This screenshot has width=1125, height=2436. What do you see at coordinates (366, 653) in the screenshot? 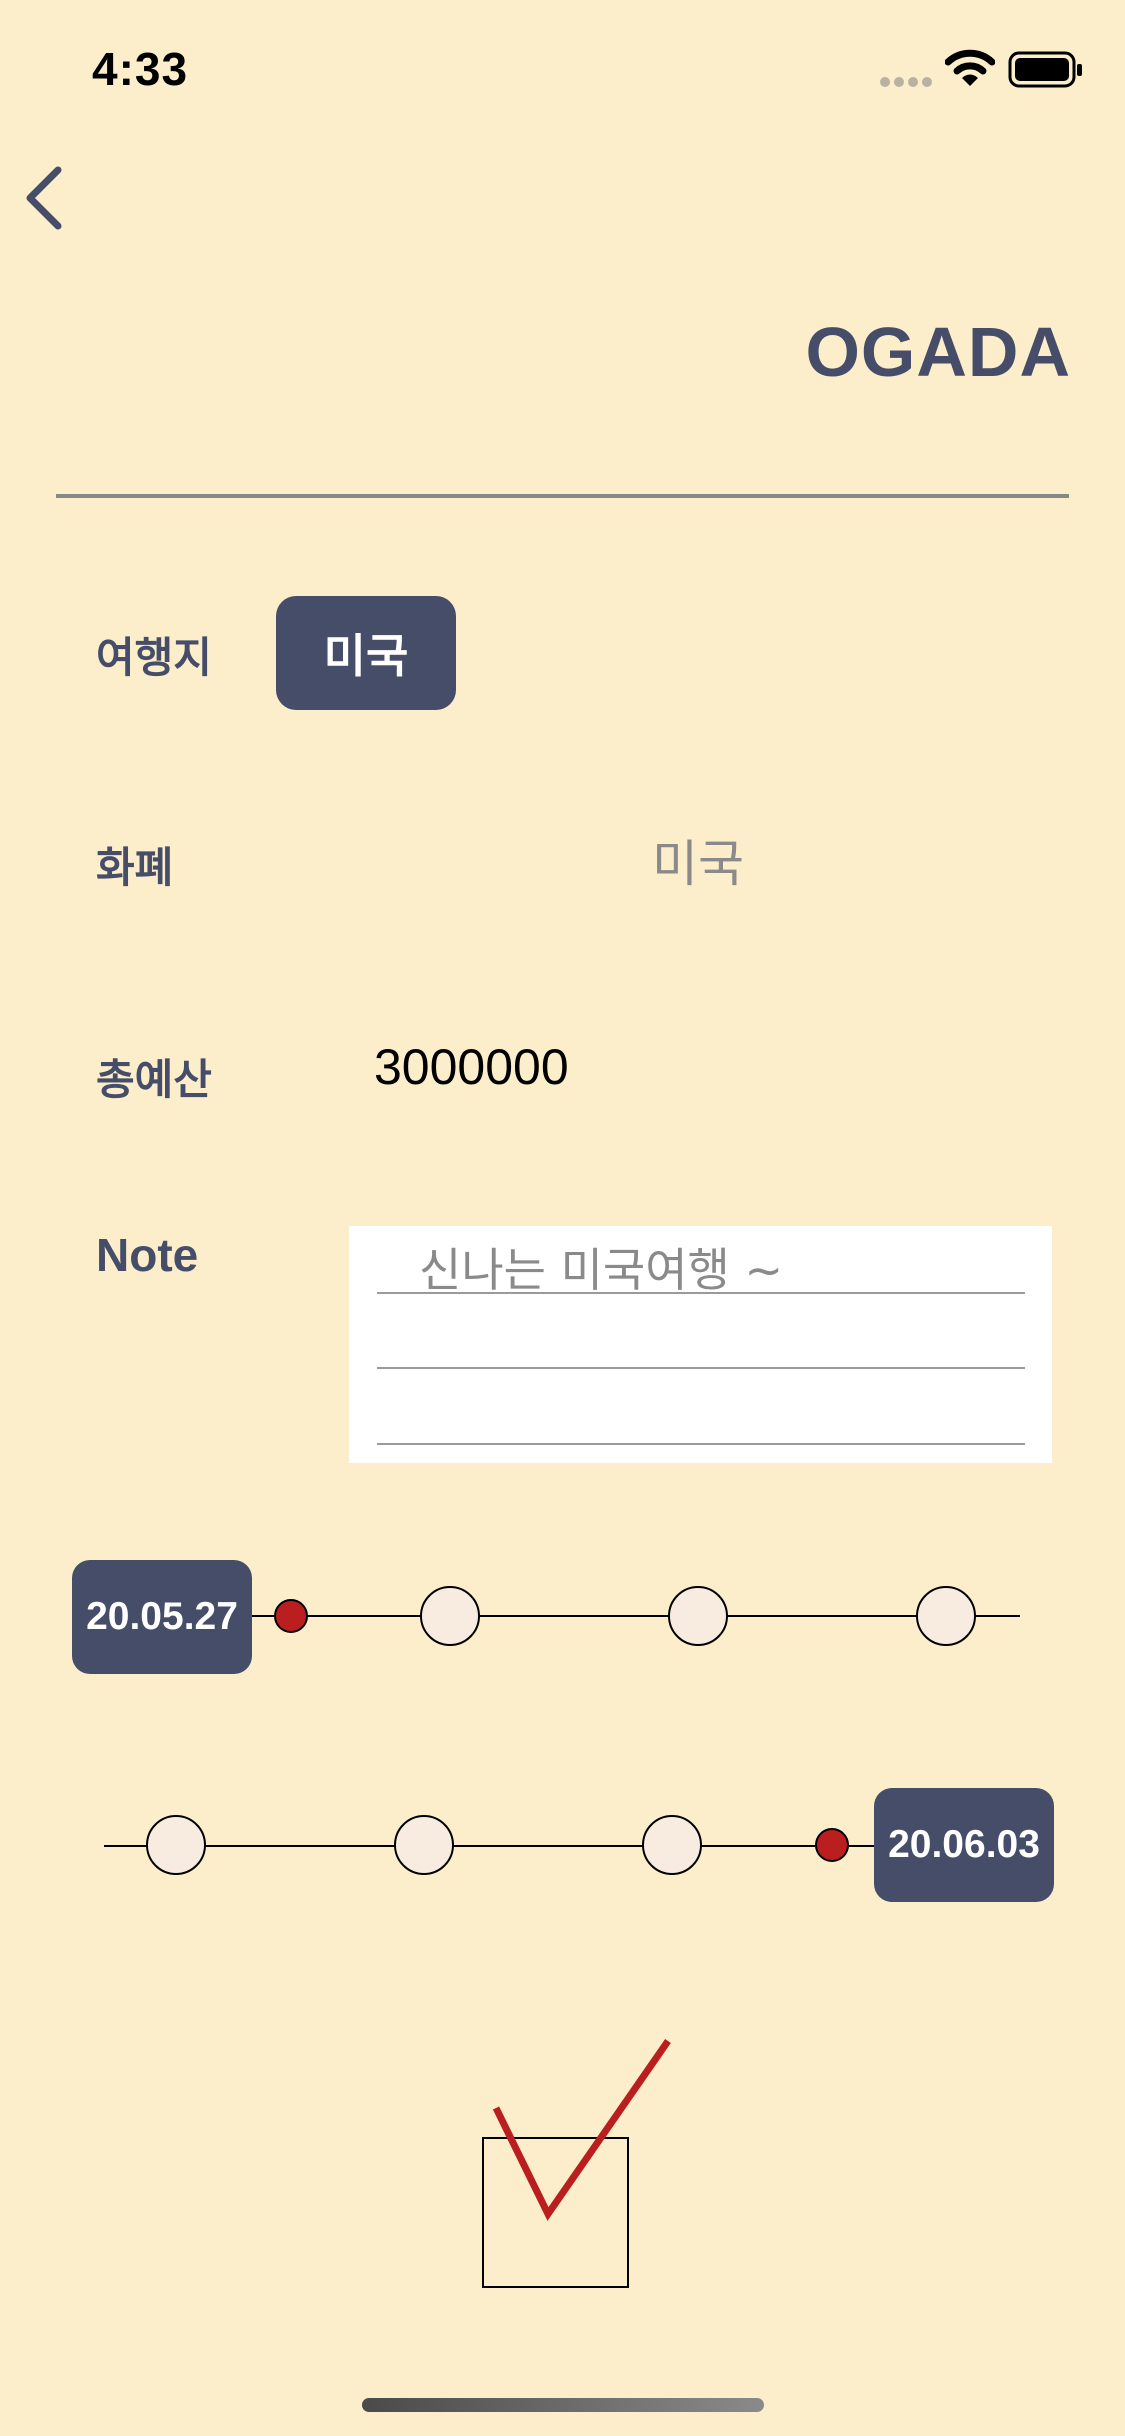
I see `destination-button: 미국` at bounding box center [366, 653].